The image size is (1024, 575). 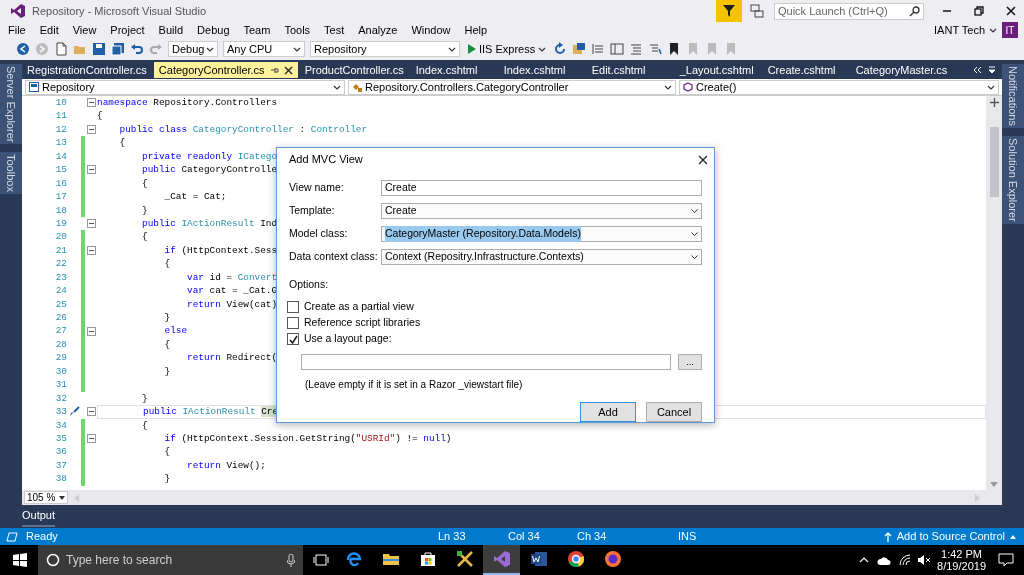 What do you see at coordinates (354, 70) in the screenshot?
I see `document-tab: ProductController.cs` at bounding box center [354, 70].